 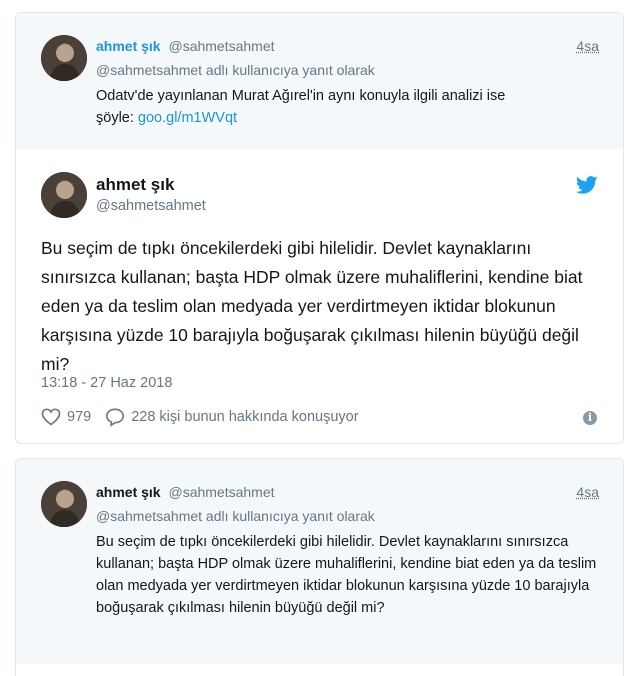 I want to click on twitter-bird-icon, so click(x=586, y=185).